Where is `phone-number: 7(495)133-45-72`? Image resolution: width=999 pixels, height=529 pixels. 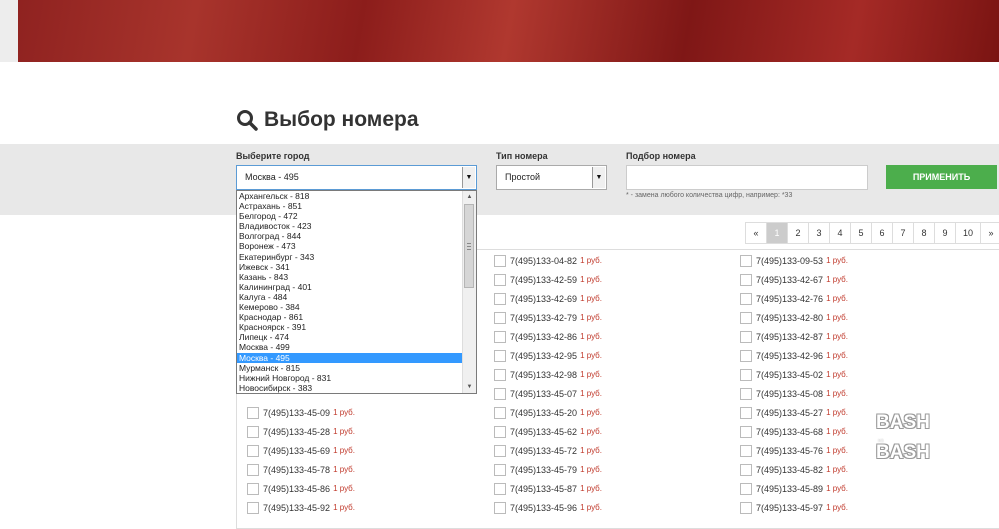
phone-number: 7(495)133-45-72 is located at coordinates (544, 450).